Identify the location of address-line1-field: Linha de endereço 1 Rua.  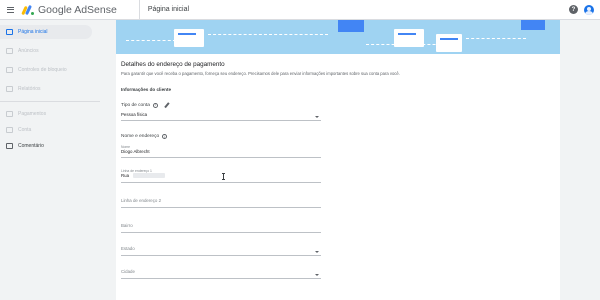
(221, 176).